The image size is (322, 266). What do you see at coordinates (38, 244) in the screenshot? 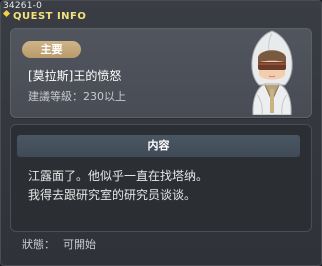
I see `status-label: 狀態：` at bounding box center [38, 244].